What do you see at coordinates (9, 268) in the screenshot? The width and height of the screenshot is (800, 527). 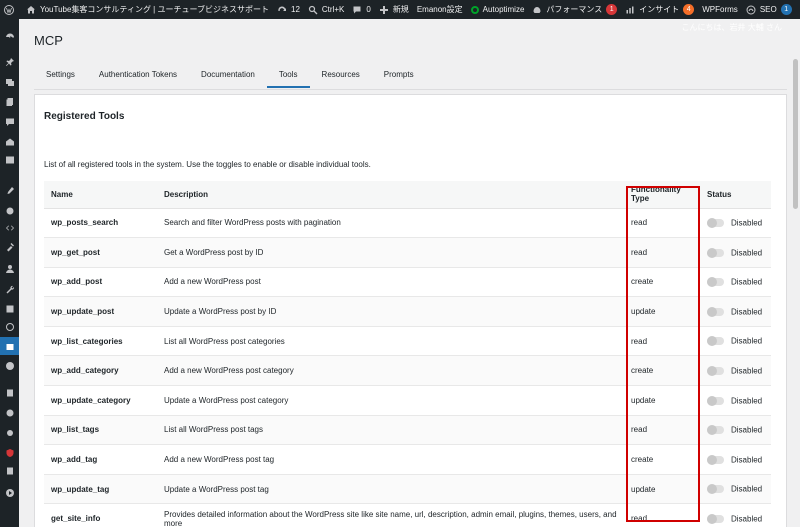 I see `users-icon` at bounding box center [9, 268].